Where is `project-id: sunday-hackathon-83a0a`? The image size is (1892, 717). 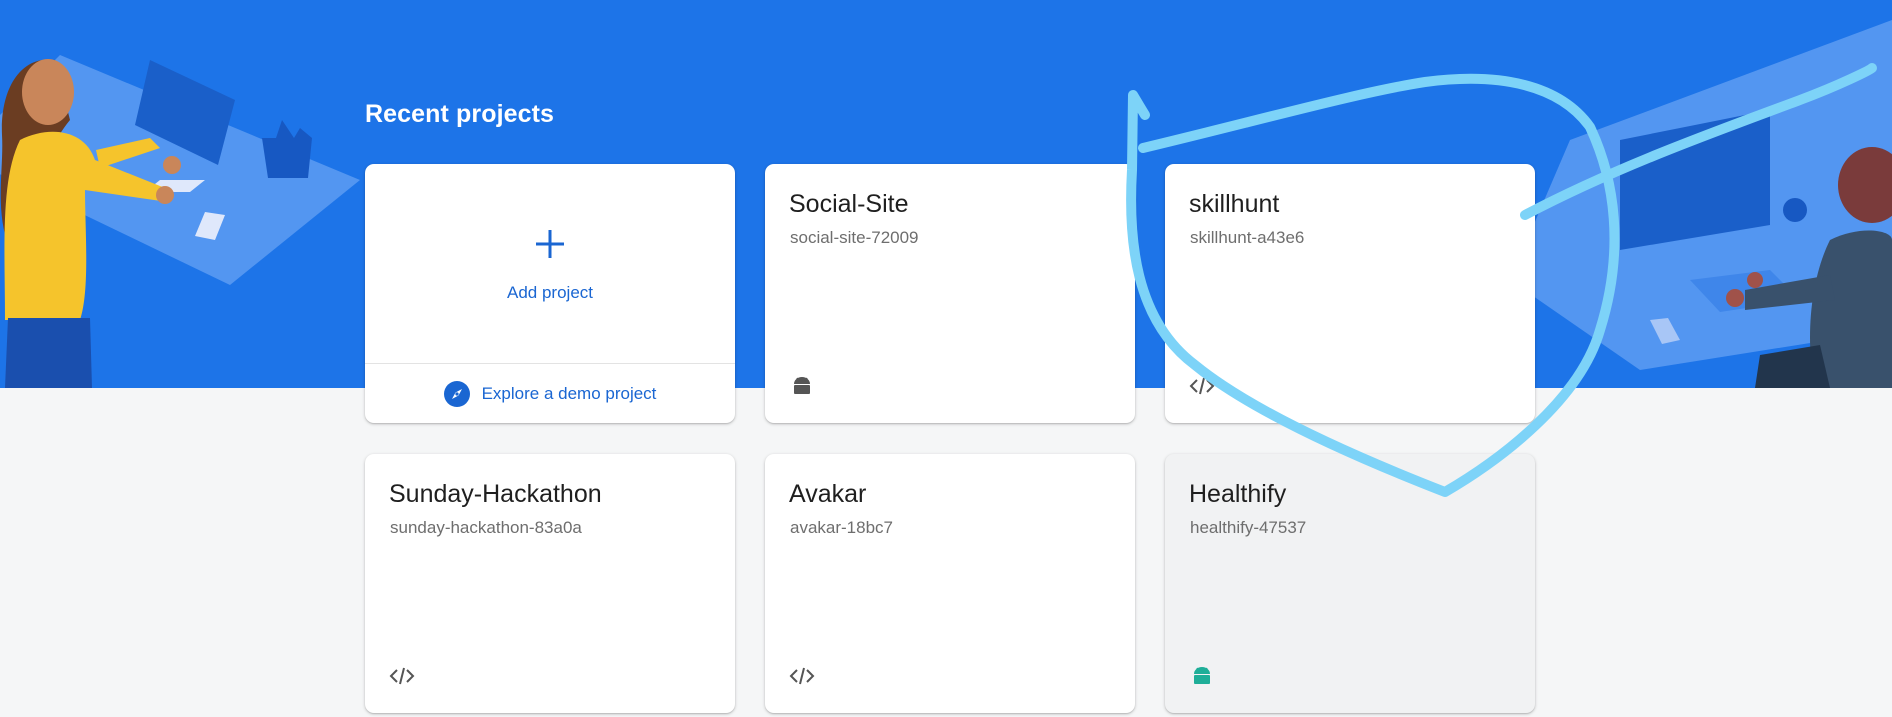 project-id: sunday-hackathon-83a0a is located at coordinates (486, 527).